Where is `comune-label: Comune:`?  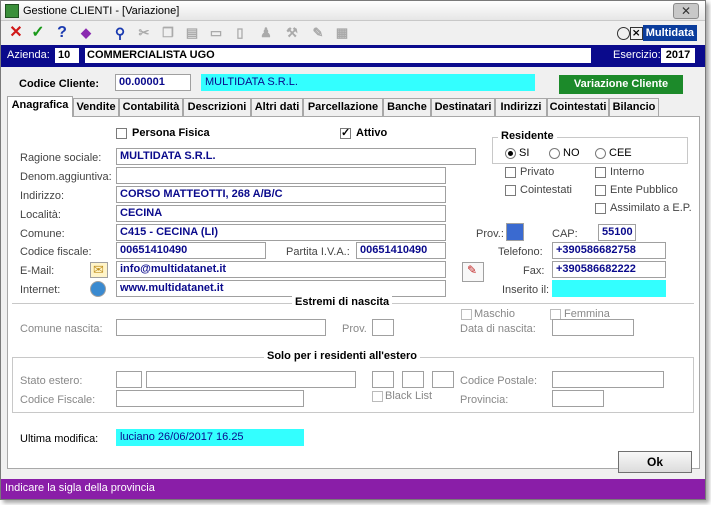 comune-label: Comune: is located at coordinates (42, 234).